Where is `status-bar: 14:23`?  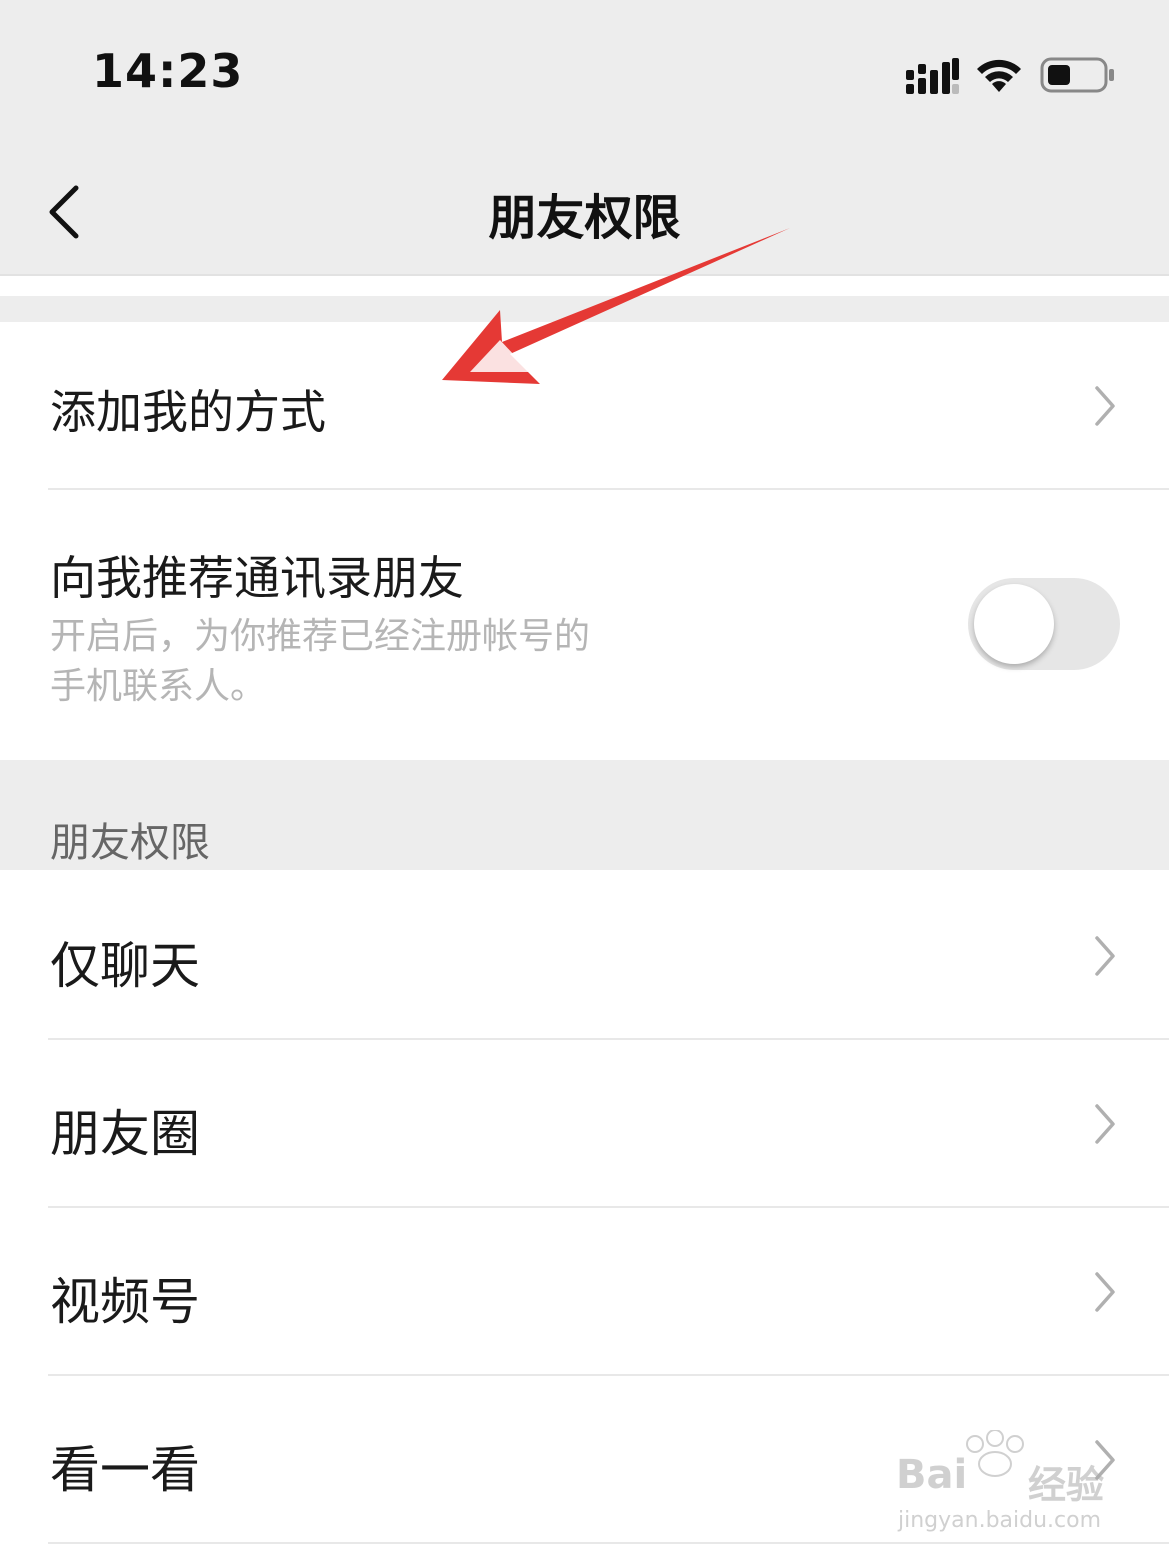 status-bar: 14:23 is located at coordinates (584, 75).